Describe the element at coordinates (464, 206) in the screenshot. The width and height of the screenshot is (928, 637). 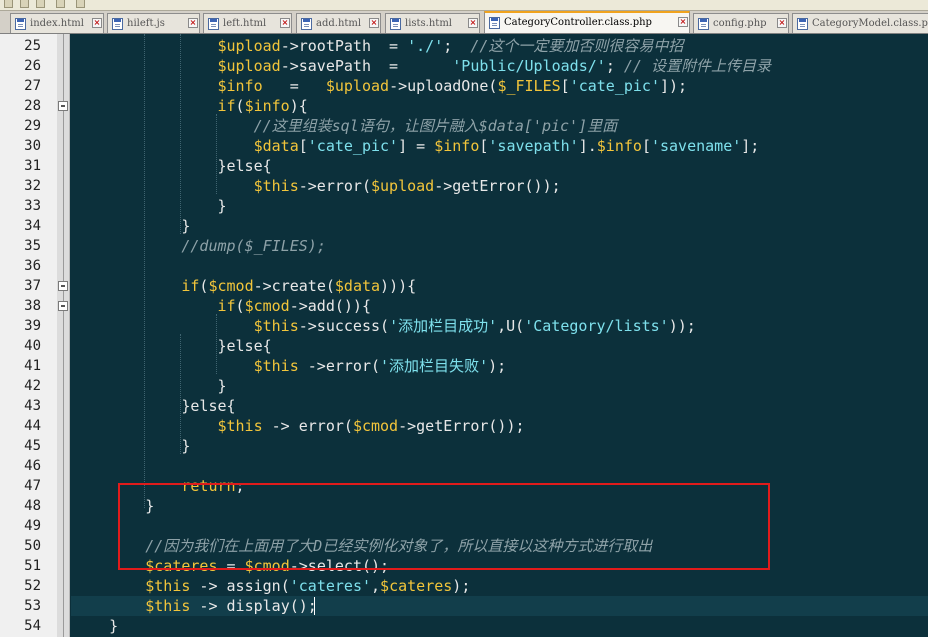
I see `code-line: 33}` at that location.